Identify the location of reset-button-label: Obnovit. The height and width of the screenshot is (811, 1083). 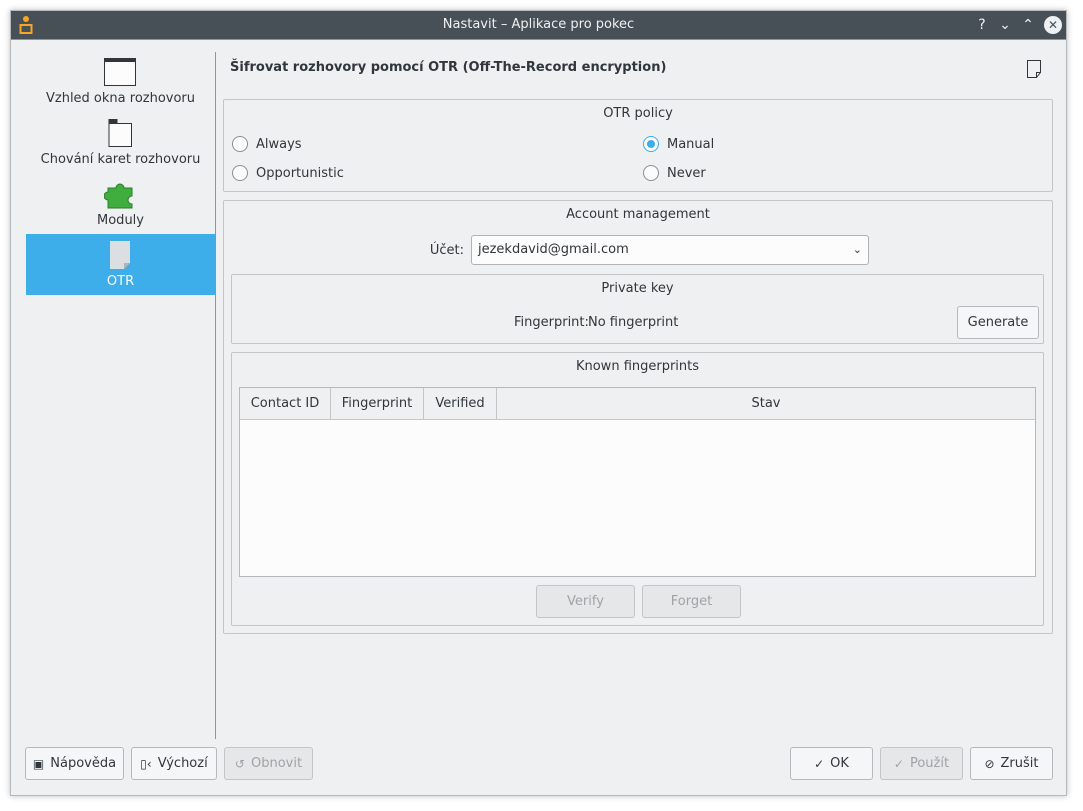
(276, 763).